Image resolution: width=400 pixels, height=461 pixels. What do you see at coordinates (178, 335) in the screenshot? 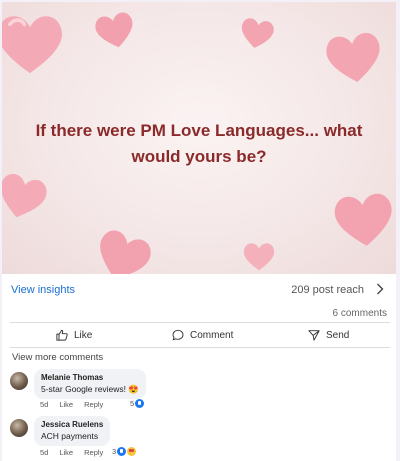
I see `comment-bubble-icon` at bounding box center [178, 335].